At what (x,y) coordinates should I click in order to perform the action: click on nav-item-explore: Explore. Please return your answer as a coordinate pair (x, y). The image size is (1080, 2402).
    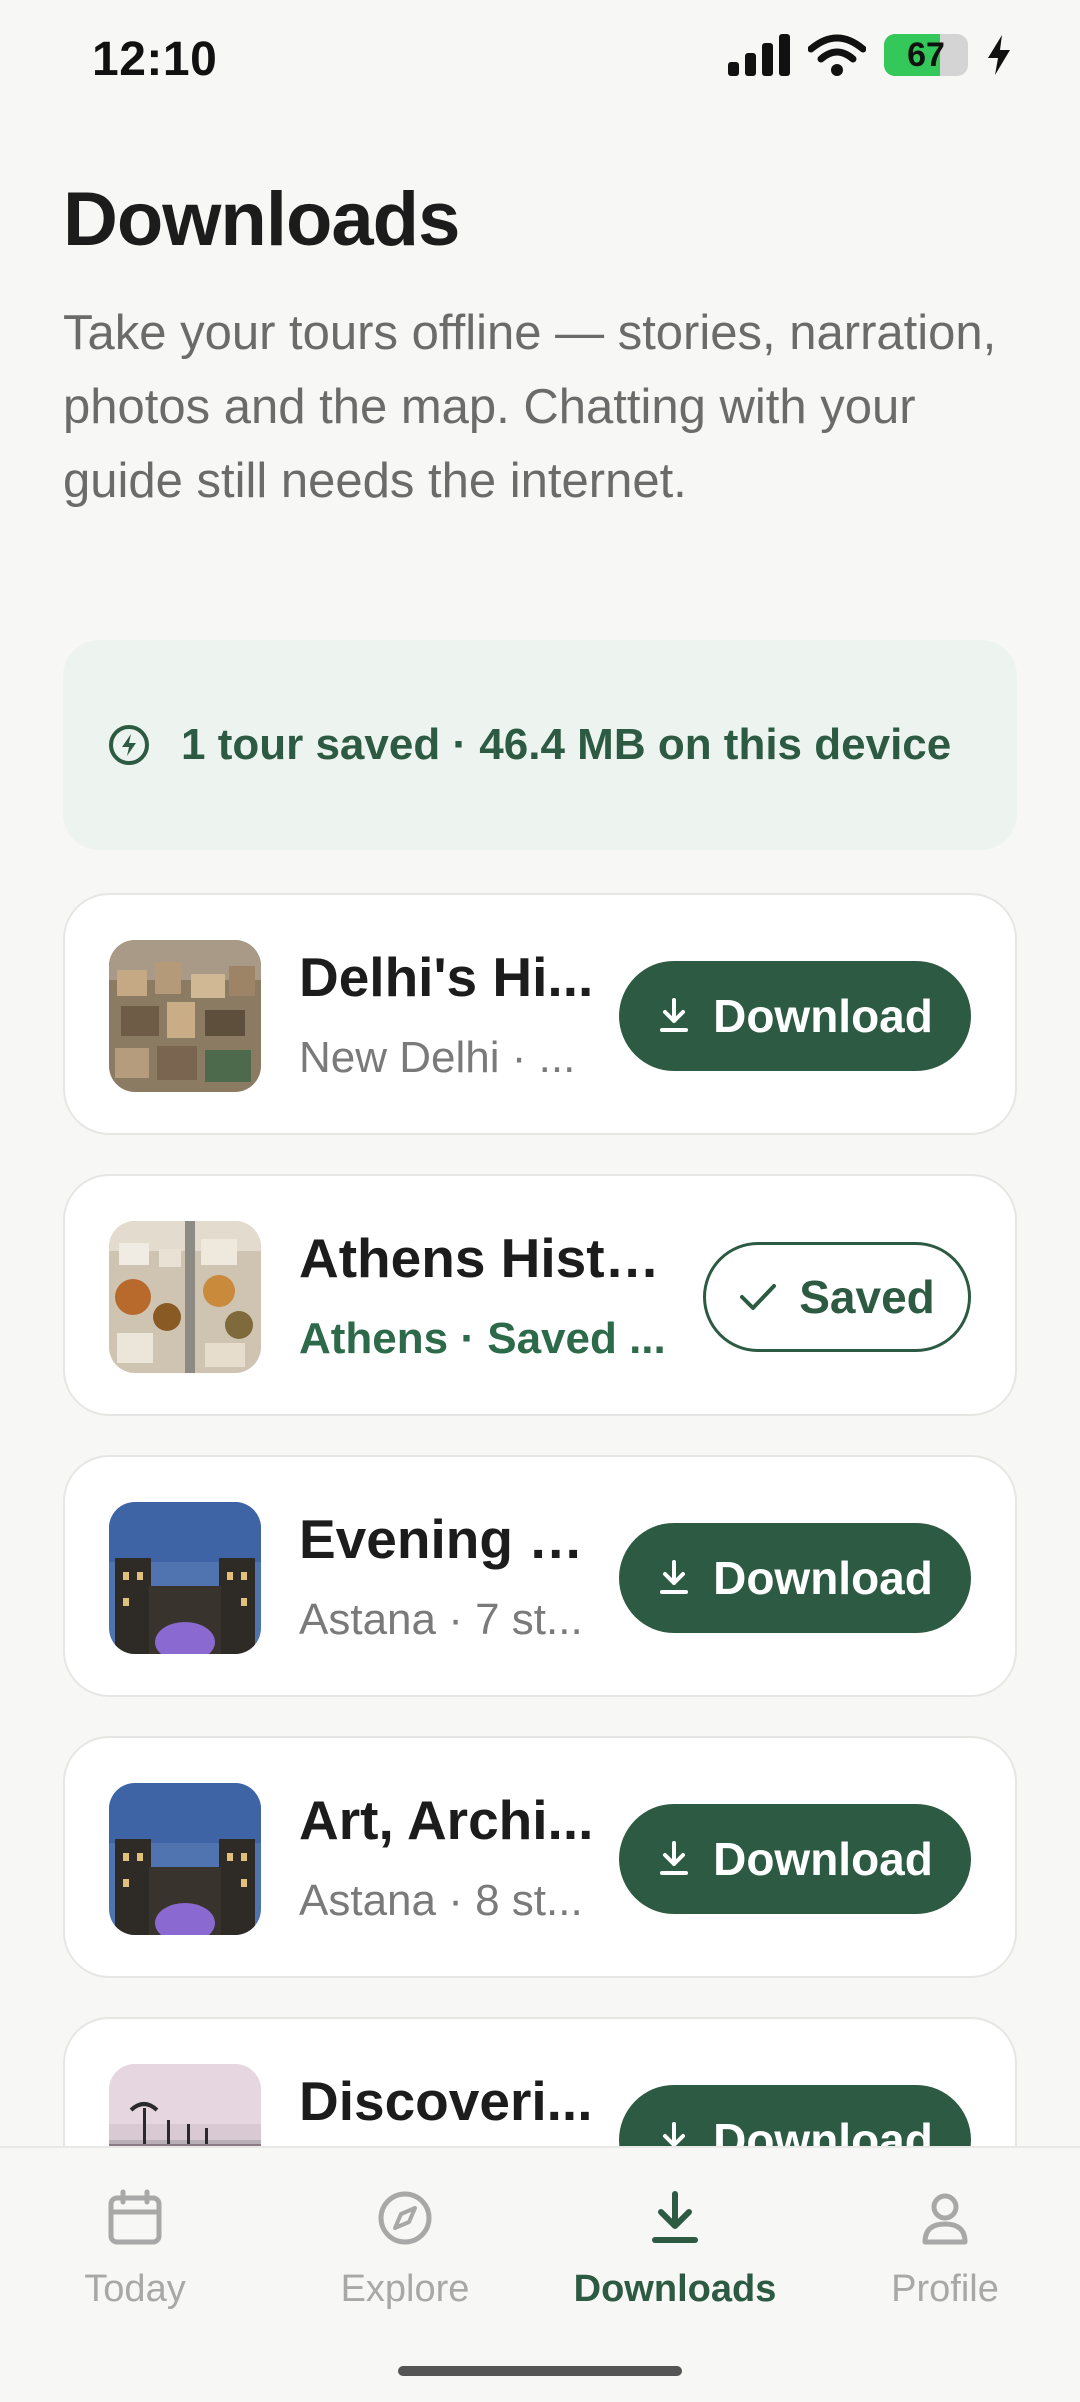
    Looking at the image, I should click on (405, 2249).